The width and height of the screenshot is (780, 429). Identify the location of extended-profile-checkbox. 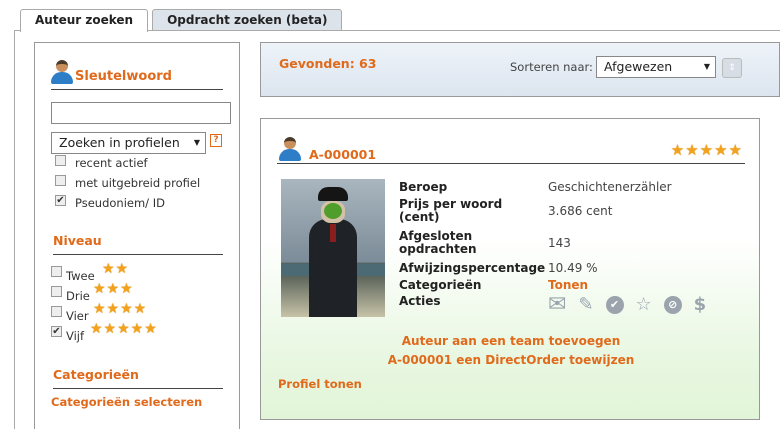
(60, 180).